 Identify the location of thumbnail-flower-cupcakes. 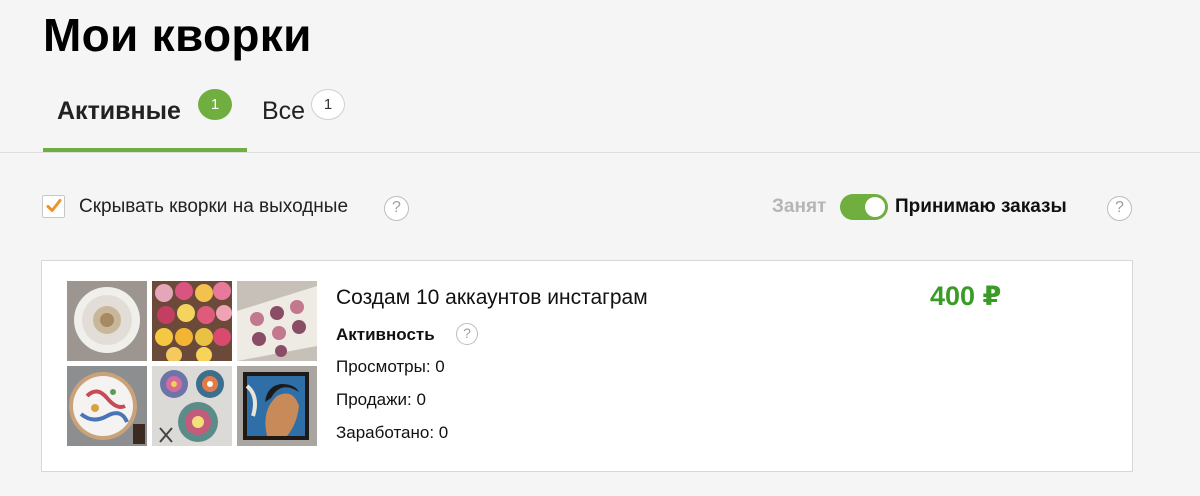
(192, 321).